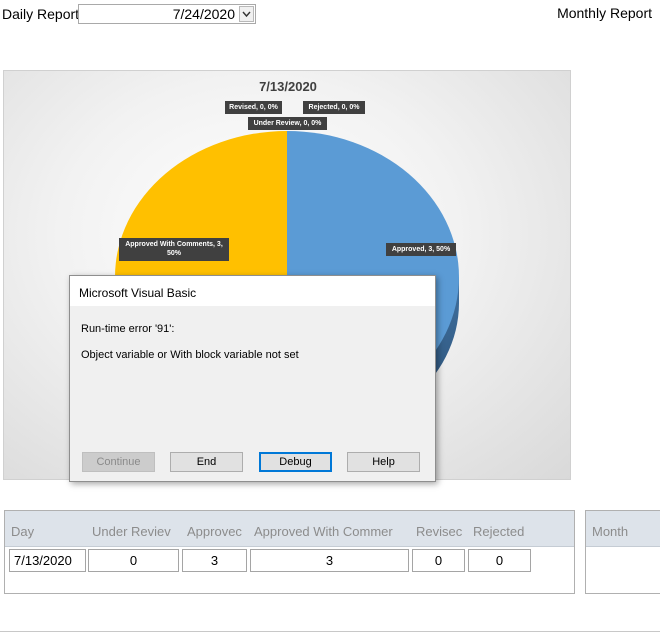  I want to click on end-button: End, so click(206, 462).